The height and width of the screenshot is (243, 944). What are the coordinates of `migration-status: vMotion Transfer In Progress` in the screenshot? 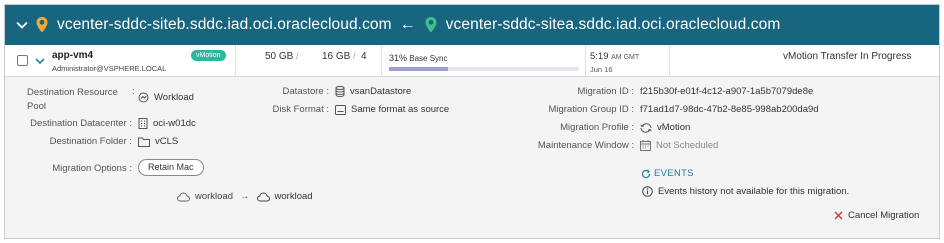 It's located at (847, 56).